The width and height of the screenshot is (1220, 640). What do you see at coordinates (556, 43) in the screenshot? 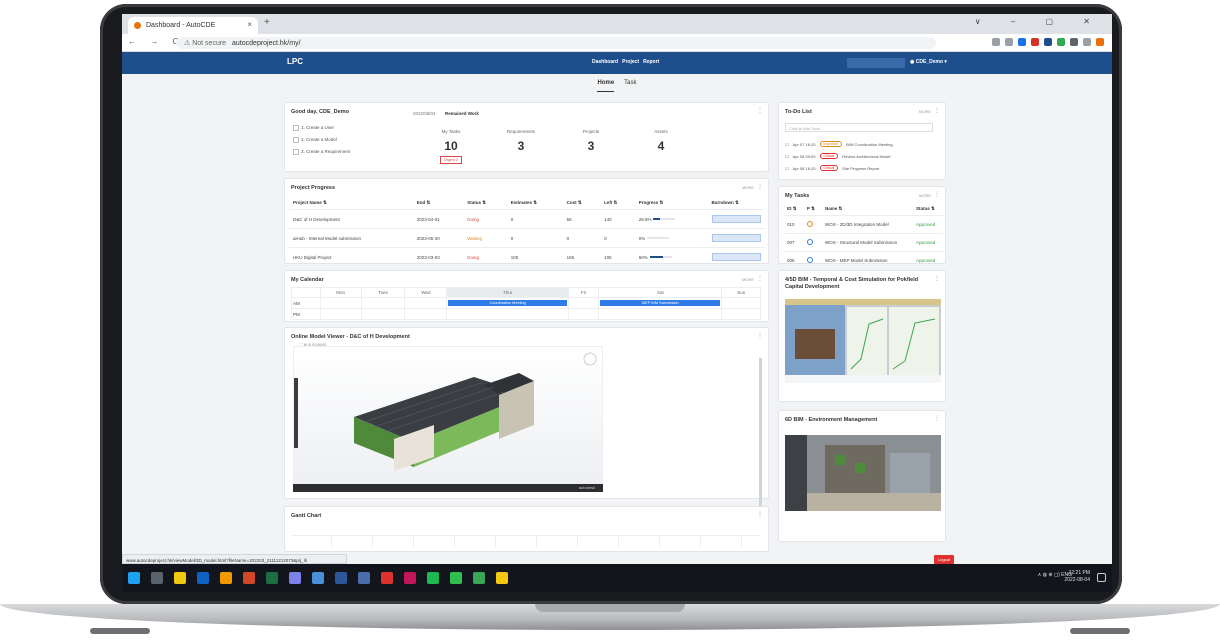
I see `url-field: ⚠ Not secure autocdeproject.hk/my/` at bounding box center [556, 43].